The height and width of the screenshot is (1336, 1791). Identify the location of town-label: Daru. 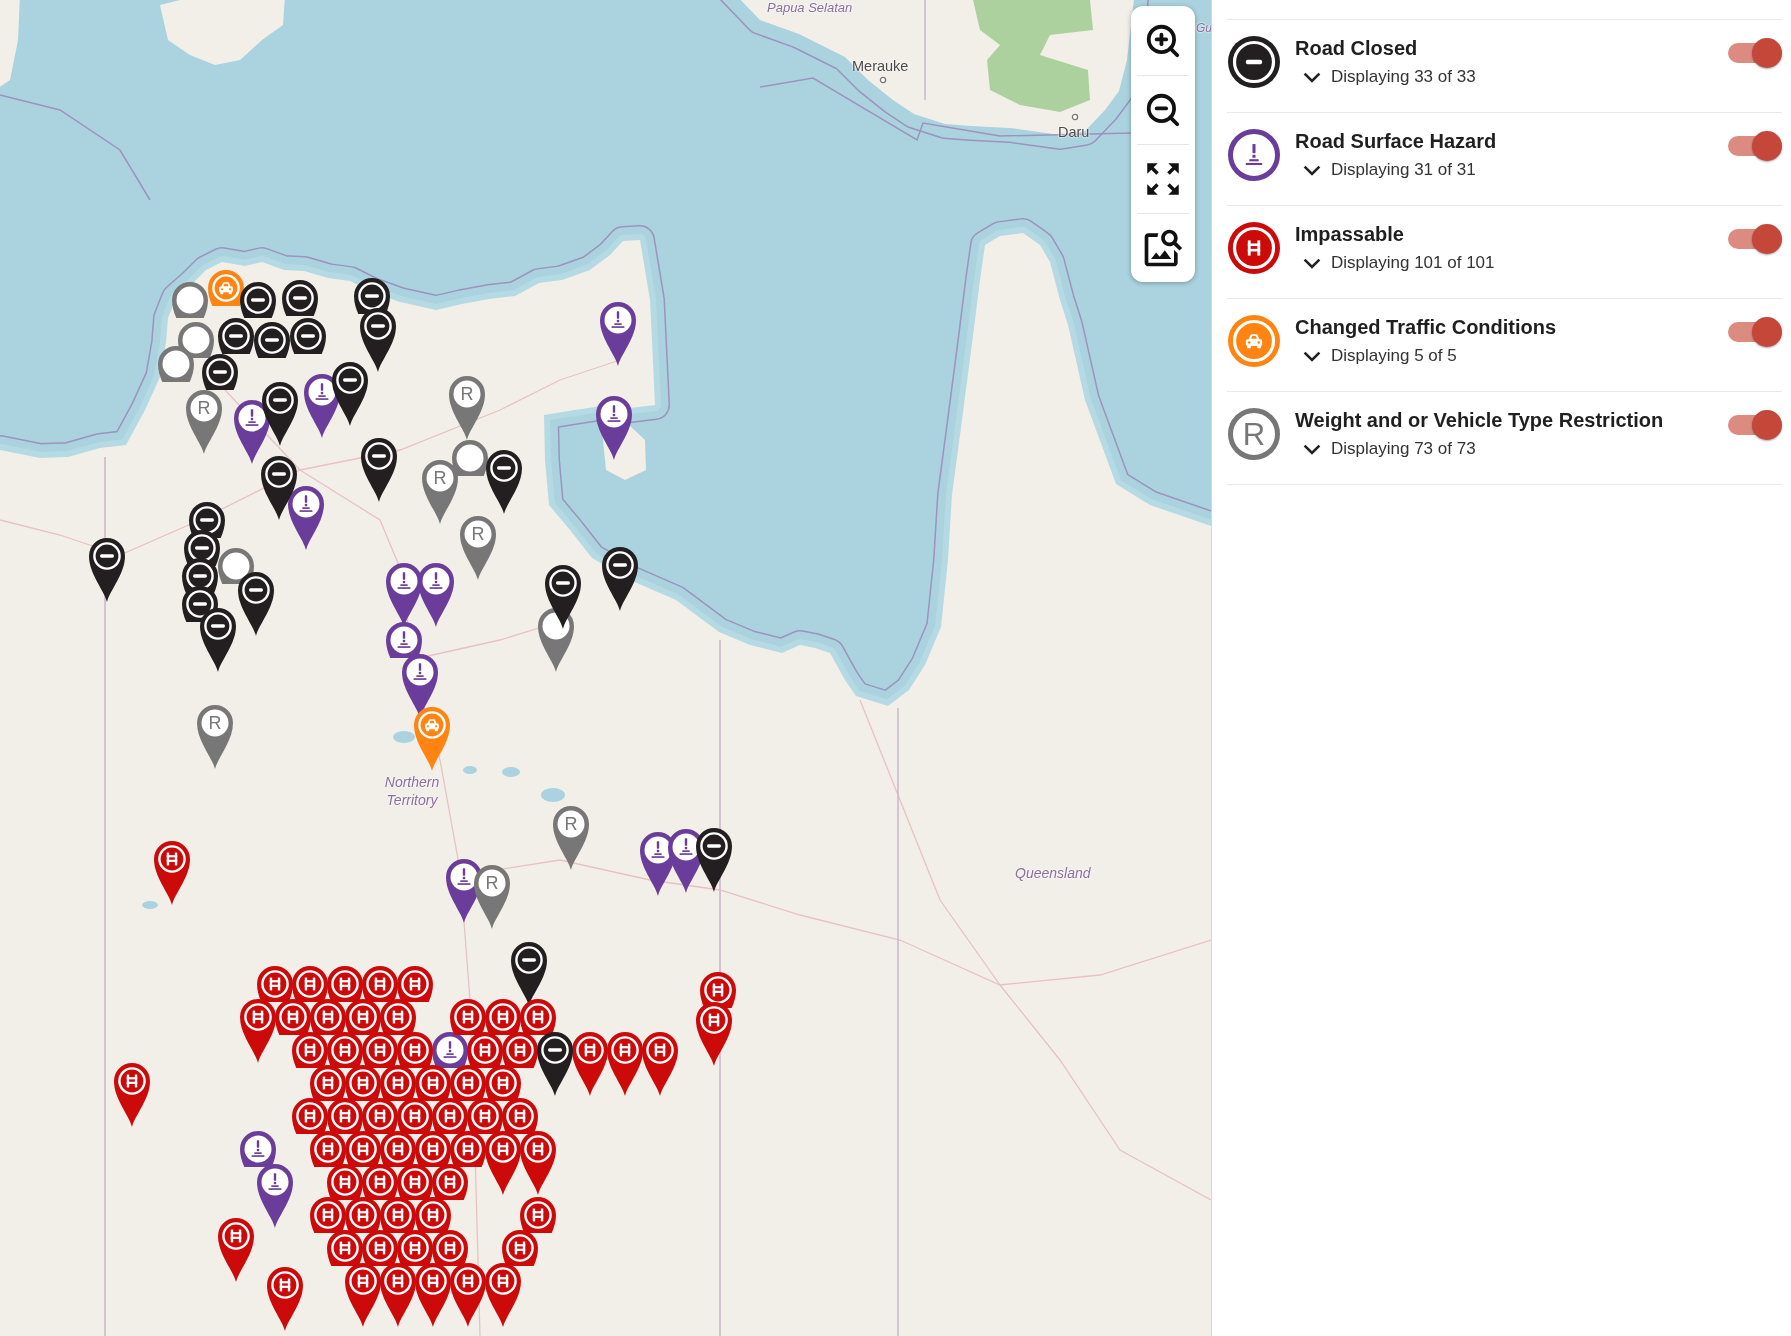
(1074, 132).